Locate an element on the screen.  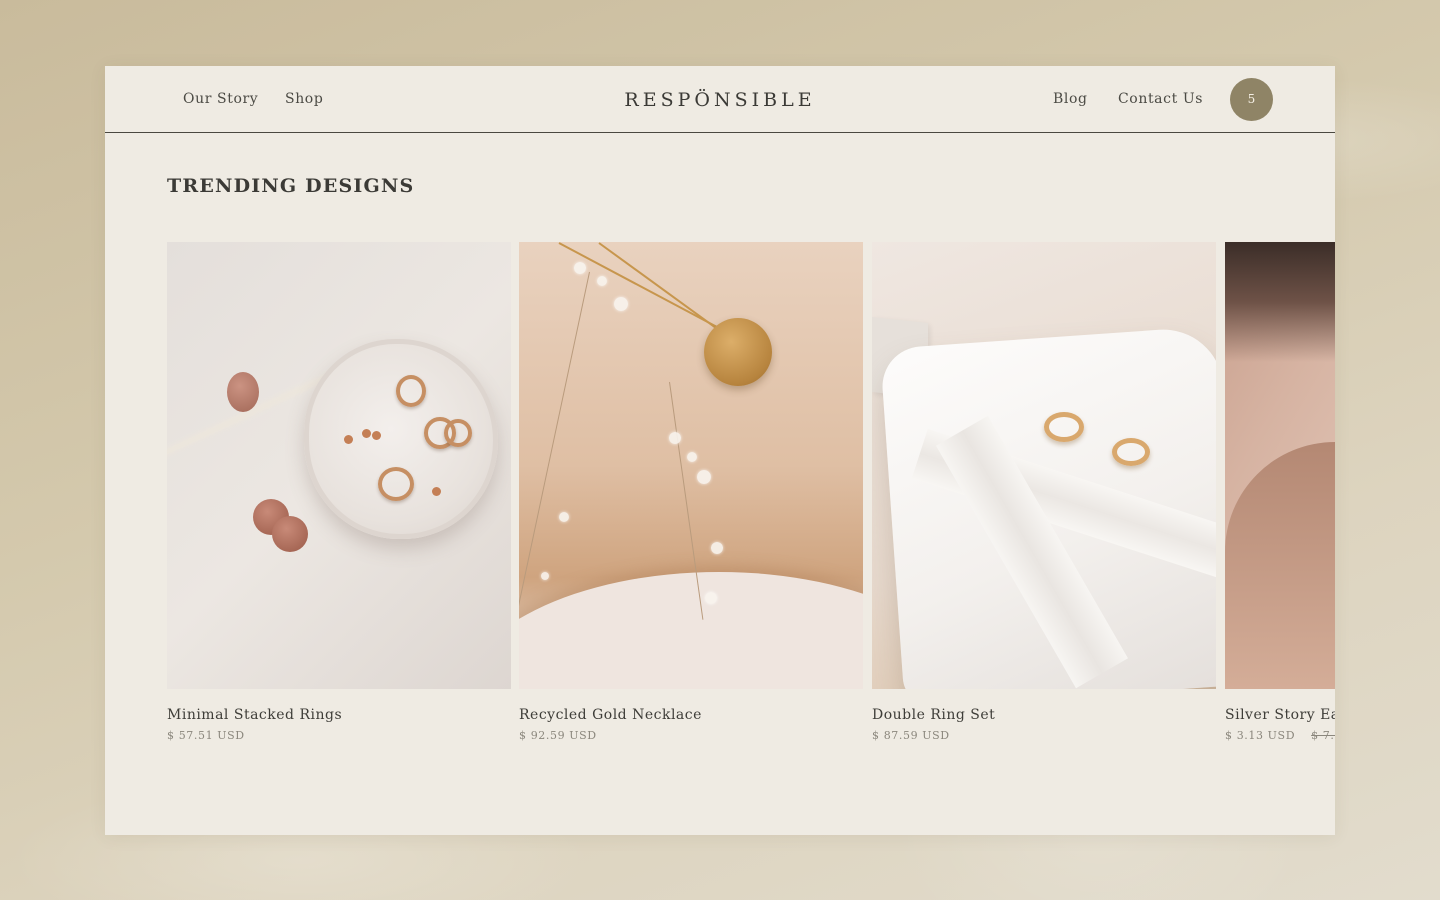
product-price: $ 3.13 USD $ 7.0 is located at coordinates (1280, 735).